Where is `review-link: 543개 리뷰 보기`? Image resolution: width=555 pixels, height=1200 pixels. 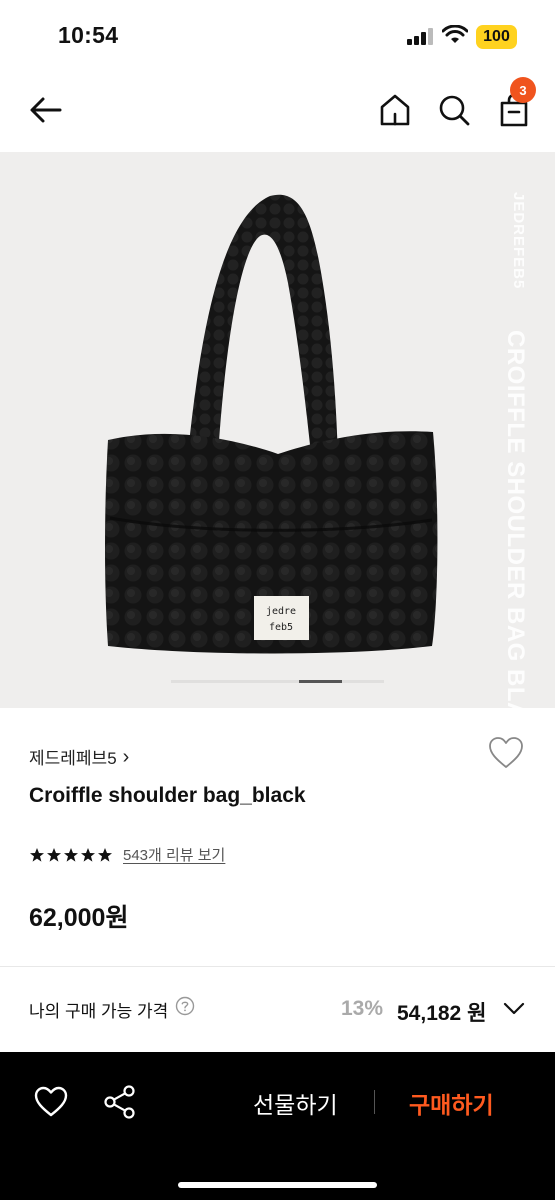
review-link: 543개 리뷰 보기 is located at coordinates (174, 854).